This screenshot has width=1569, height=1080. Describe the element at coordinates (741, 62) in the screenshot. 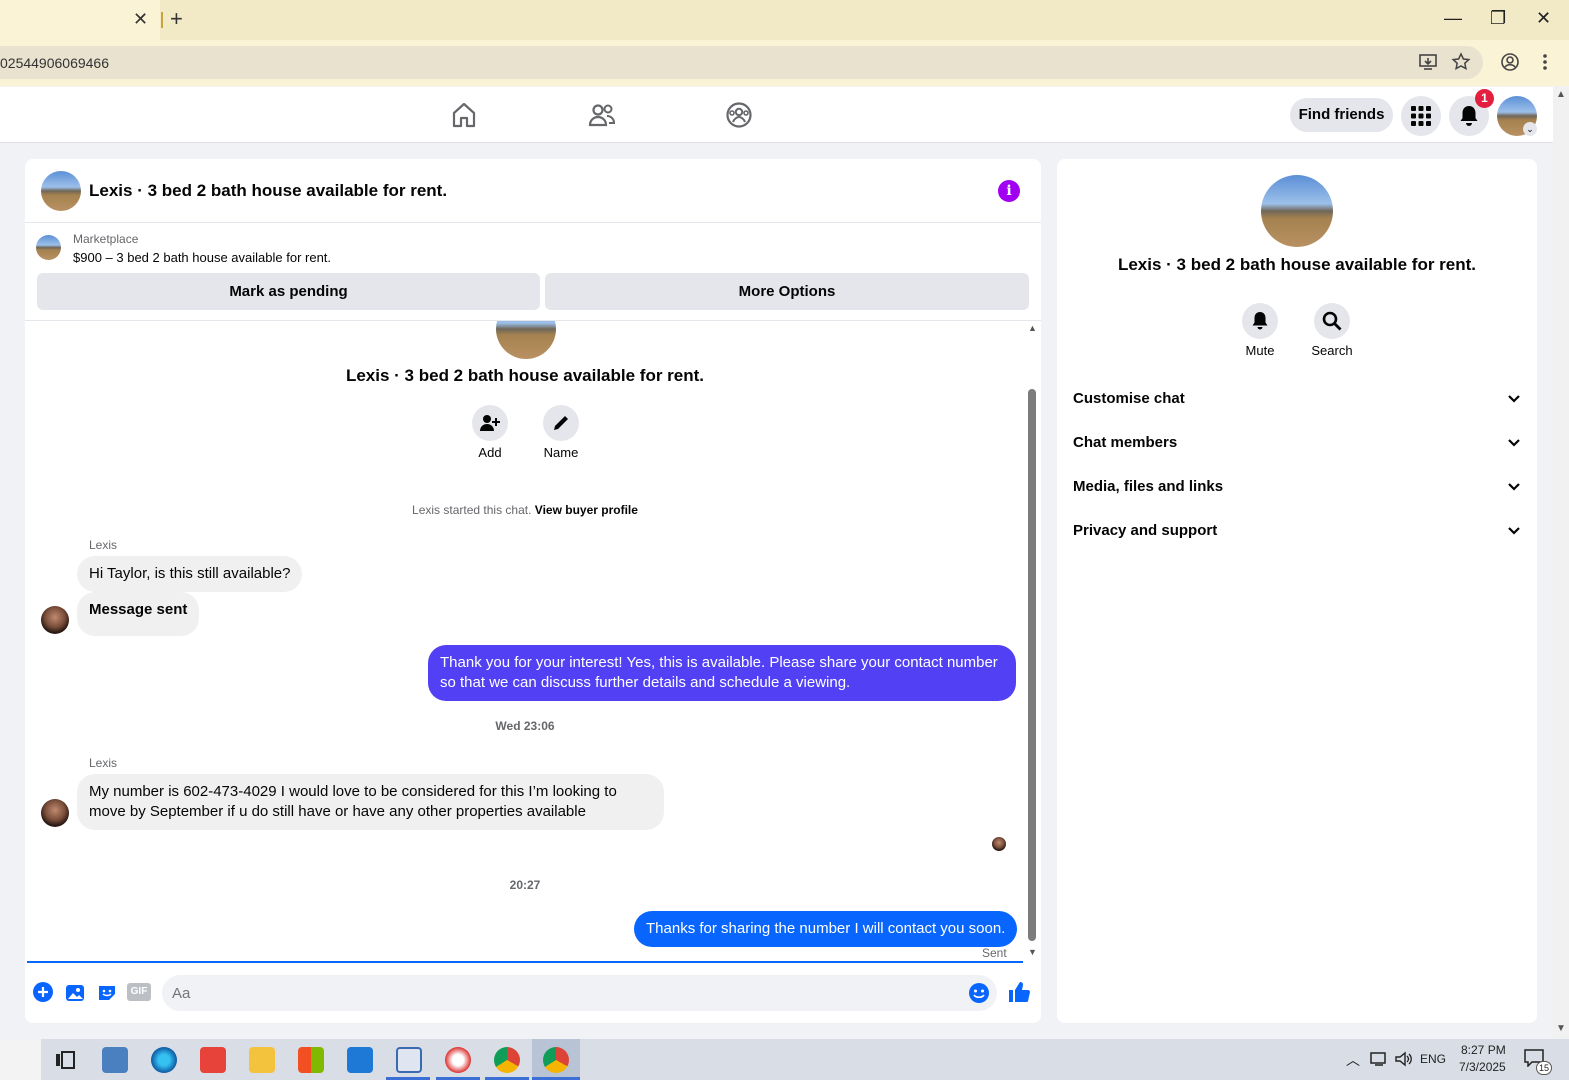

I see `address-bar: 02544906069466` at that location.